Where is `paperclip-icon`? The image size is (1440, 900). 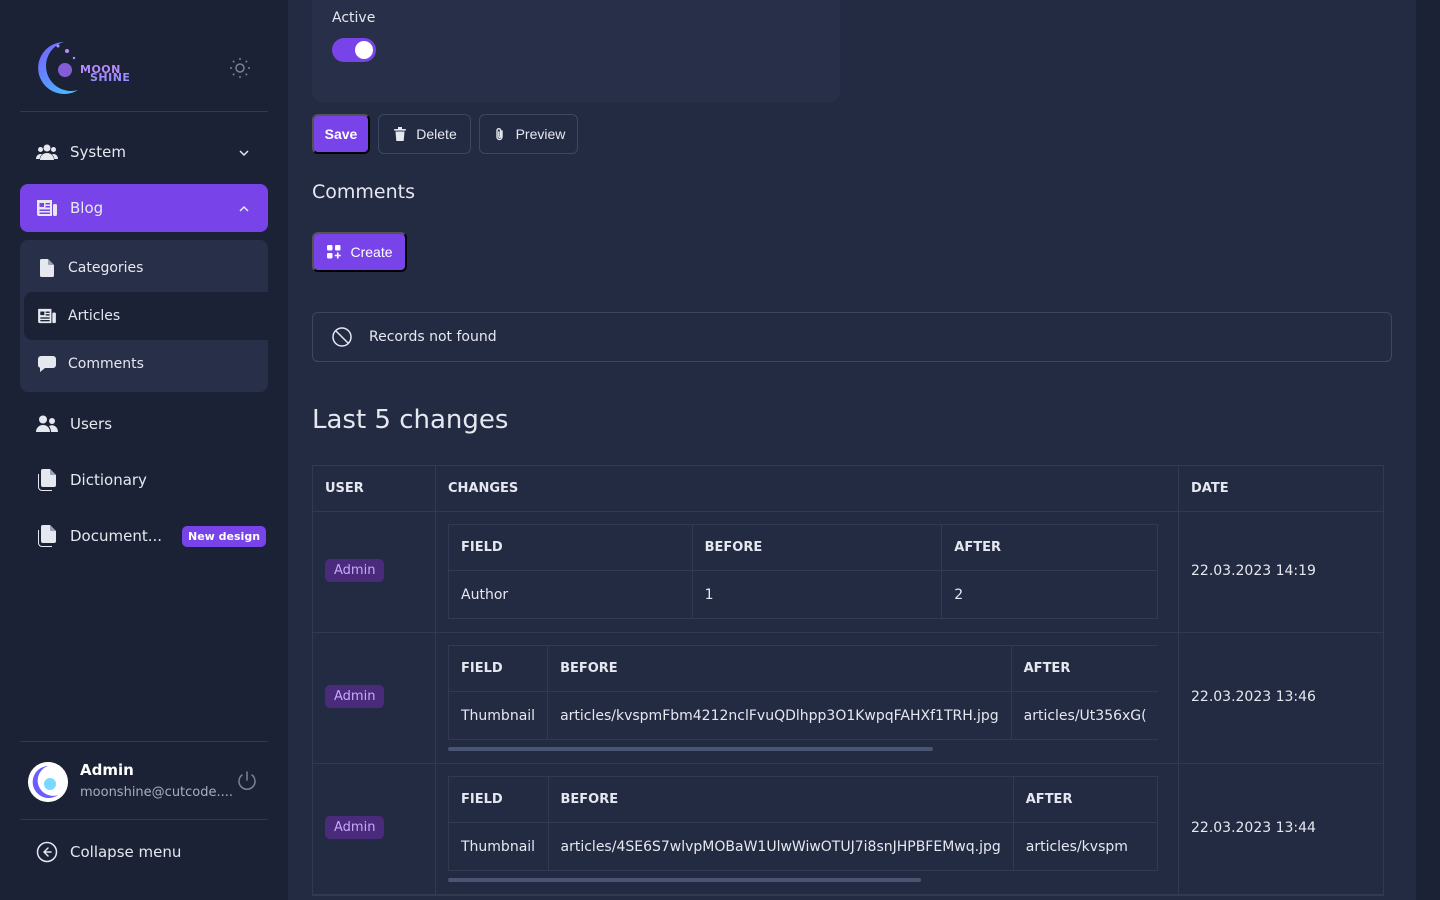
paperclip-icon is located at coordinates (500, 134).